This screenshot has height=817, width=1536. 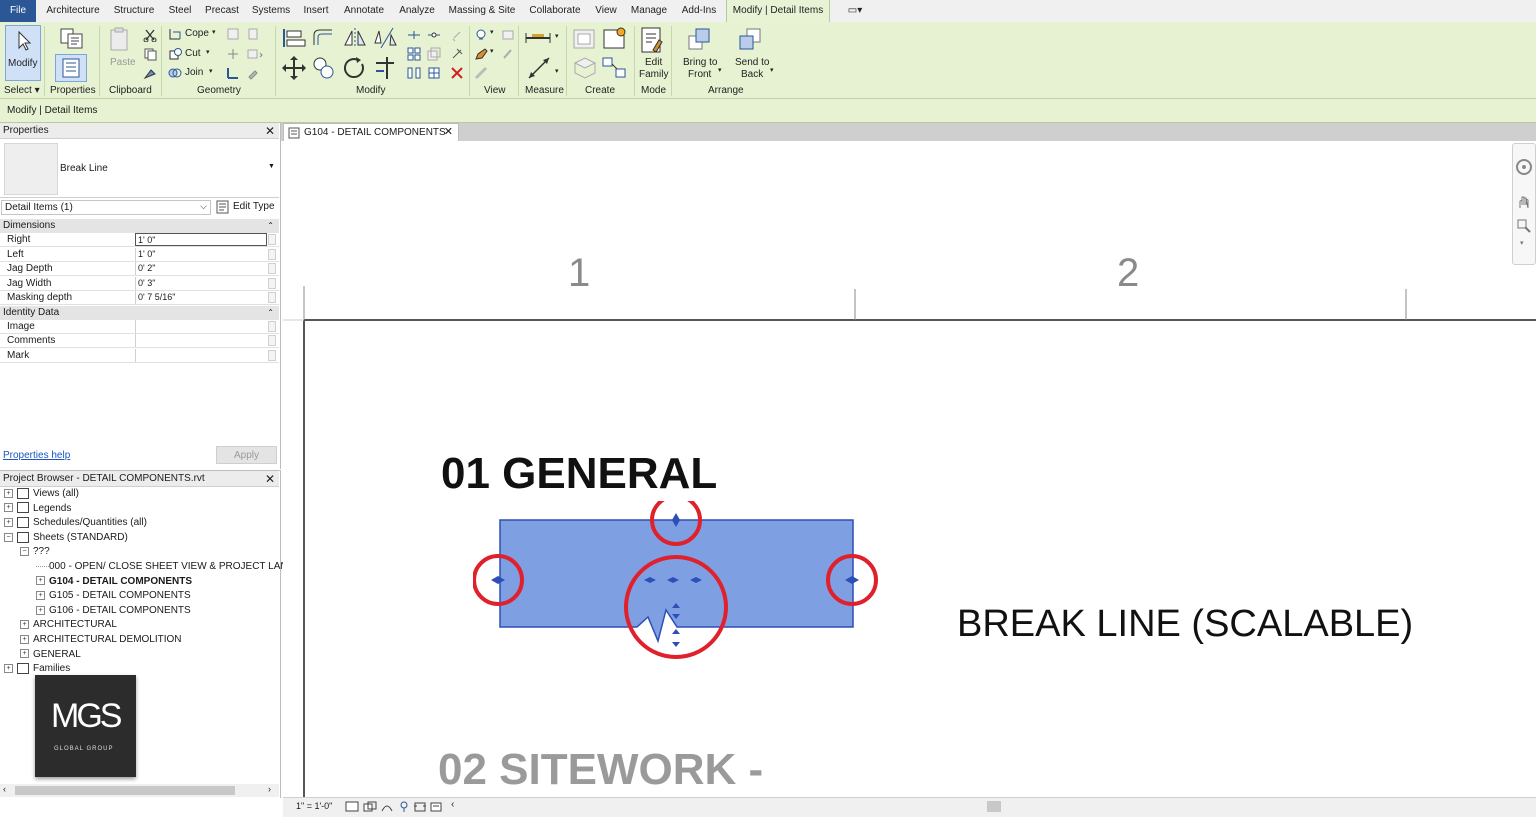 What do you see at coordinates (125, 790) in the screenshot?
I see `scrollbar-thumb` at bounding box center [125, 790].